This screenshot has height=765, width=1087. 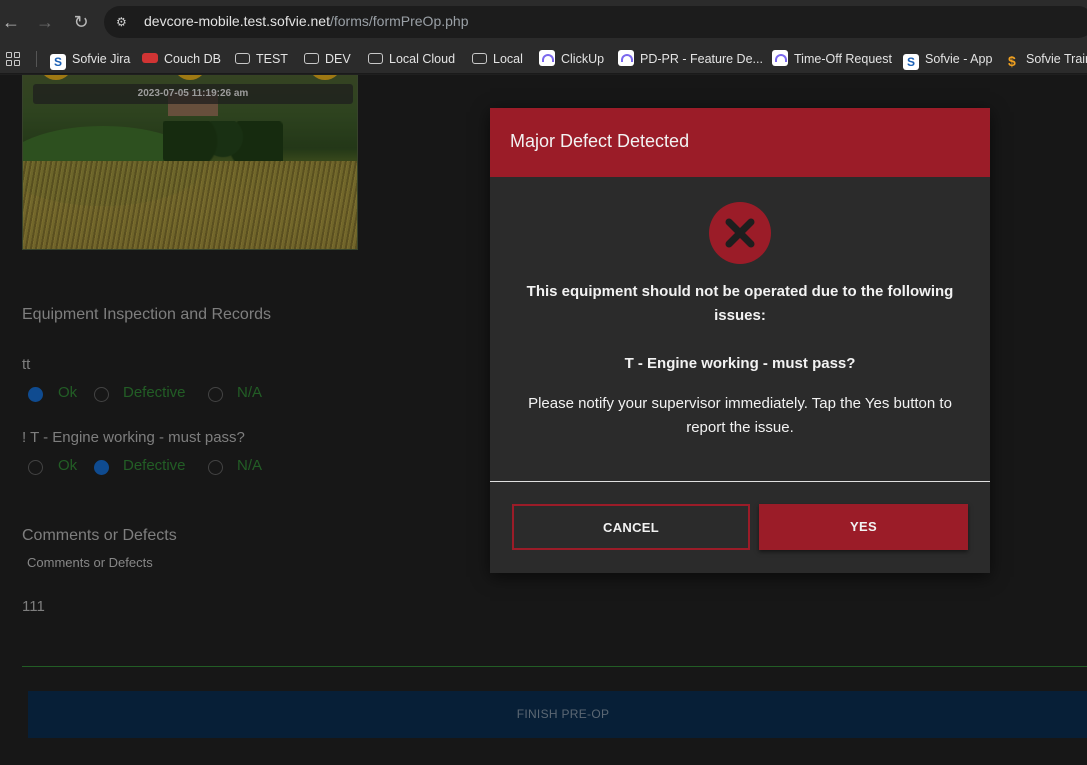 I want to click on bookmark-sofvie-app: S Sofvie - App, so click(x=948, y=60).